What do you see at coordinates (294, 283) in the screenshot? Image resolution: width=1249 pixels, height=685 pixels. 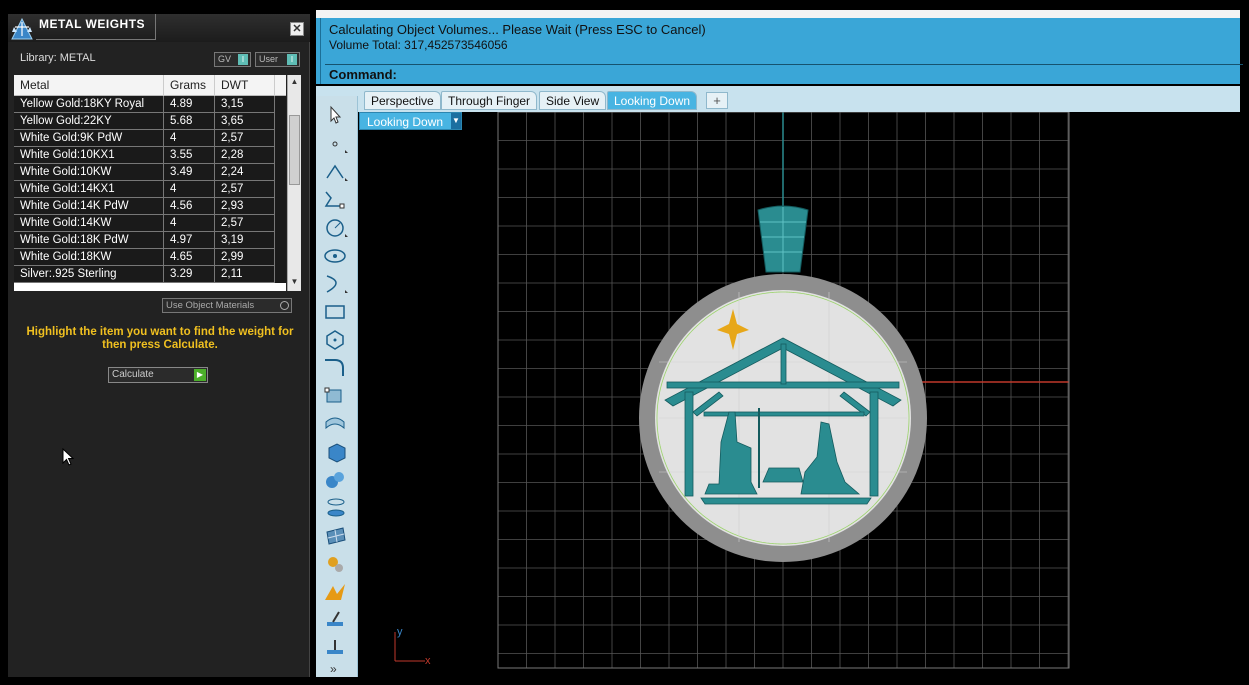 I see `scroll-down-icon: ▼` at bounding box center [294, 283].